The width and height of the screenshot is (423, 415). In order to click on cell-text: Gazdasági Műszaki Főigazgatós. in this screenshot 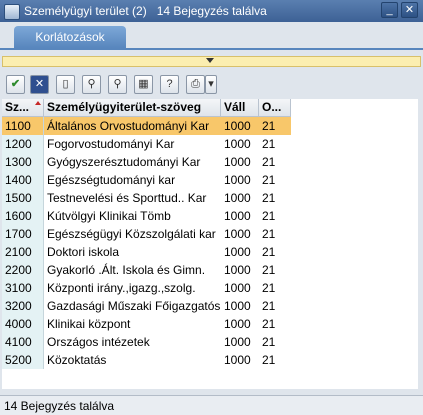, I will do `click(132, 306)`.